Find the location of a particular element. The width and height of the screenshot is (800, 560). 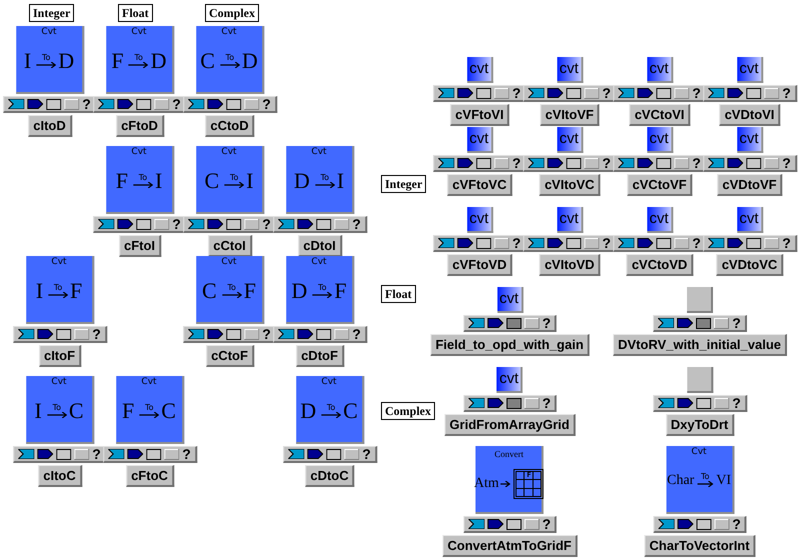

converter-block: Cvt D To I is located at coordinates (320, 180).